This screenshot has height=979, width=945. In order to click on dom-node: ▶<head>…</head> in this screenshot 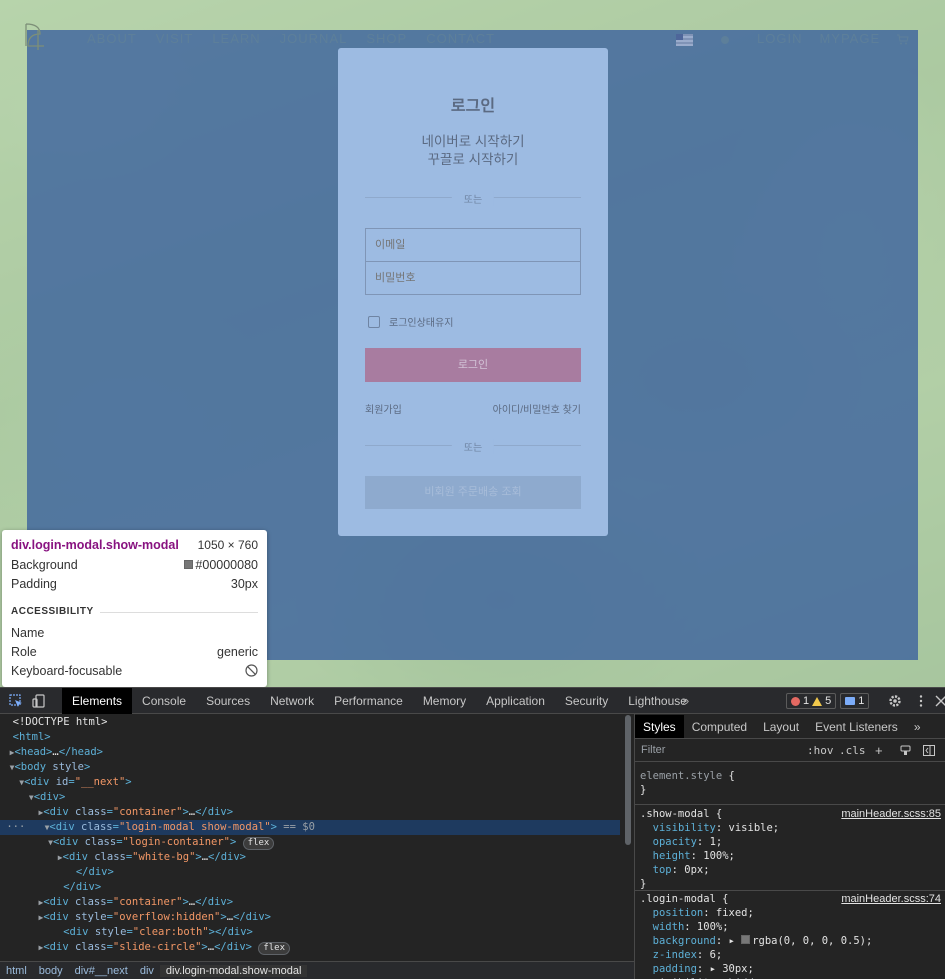, I will do `click(310, 752)`.